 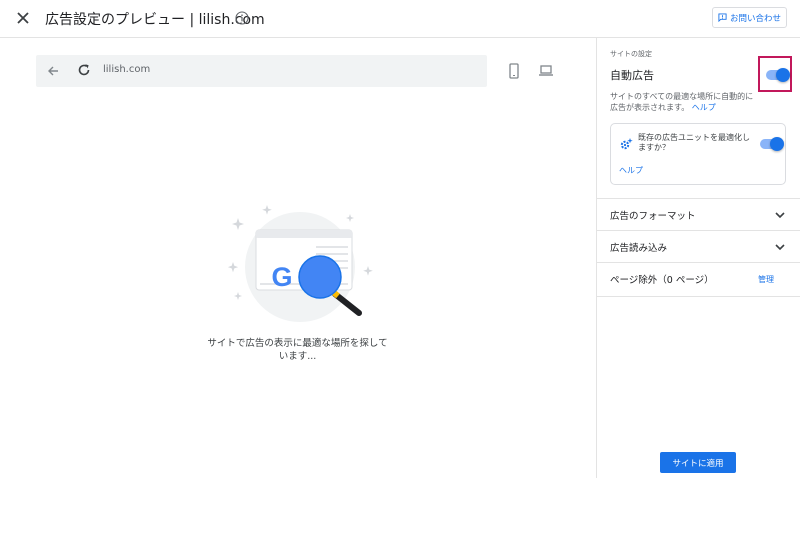 I want to click on reload-icon, so click(x=84, y=70).